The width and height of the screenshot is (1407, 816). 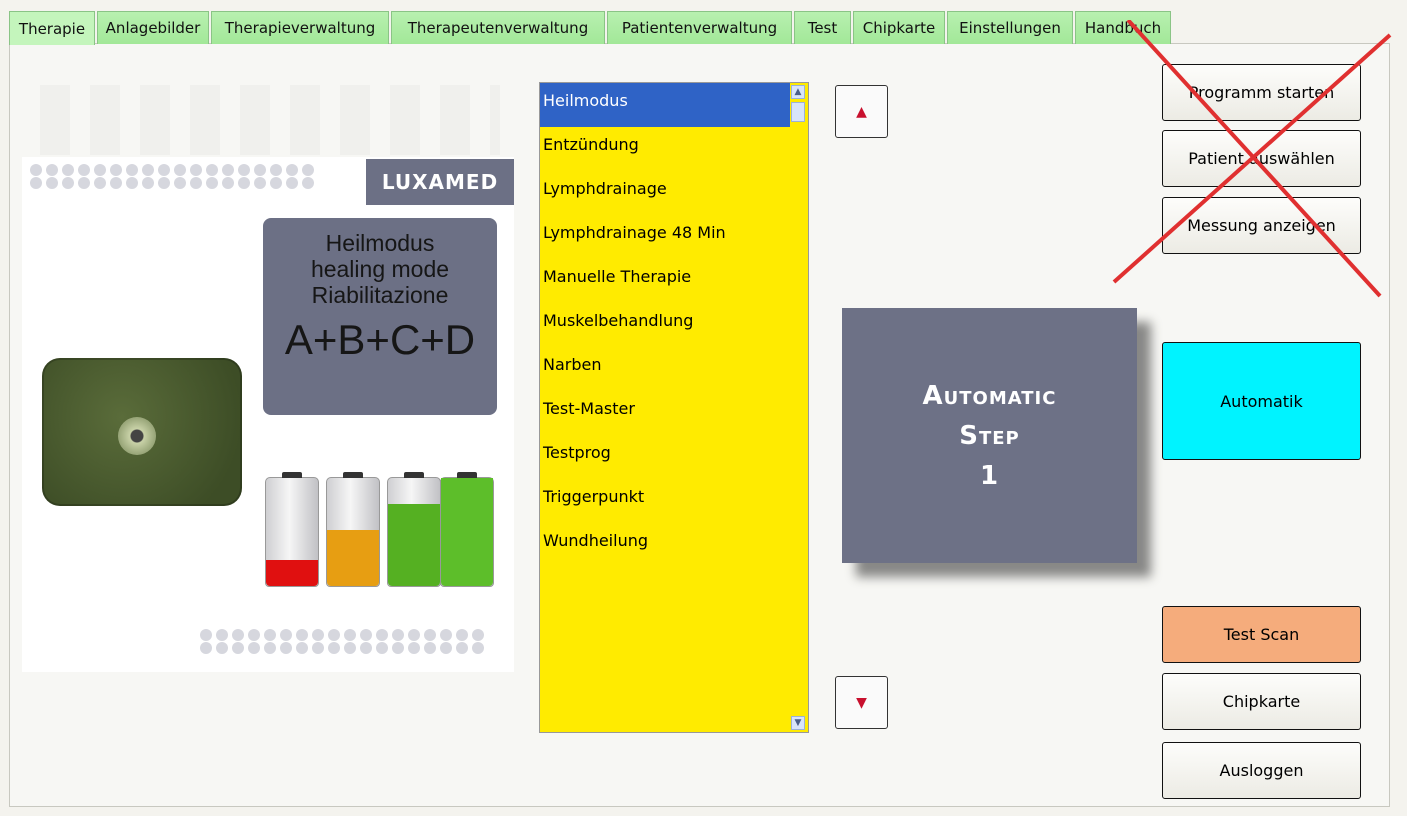 What do you see at coordinates (300, 27) in the screenshot?
I see `tab-therapieverwaltung: Therapieverwaltung` at bounding box center [300, 27].